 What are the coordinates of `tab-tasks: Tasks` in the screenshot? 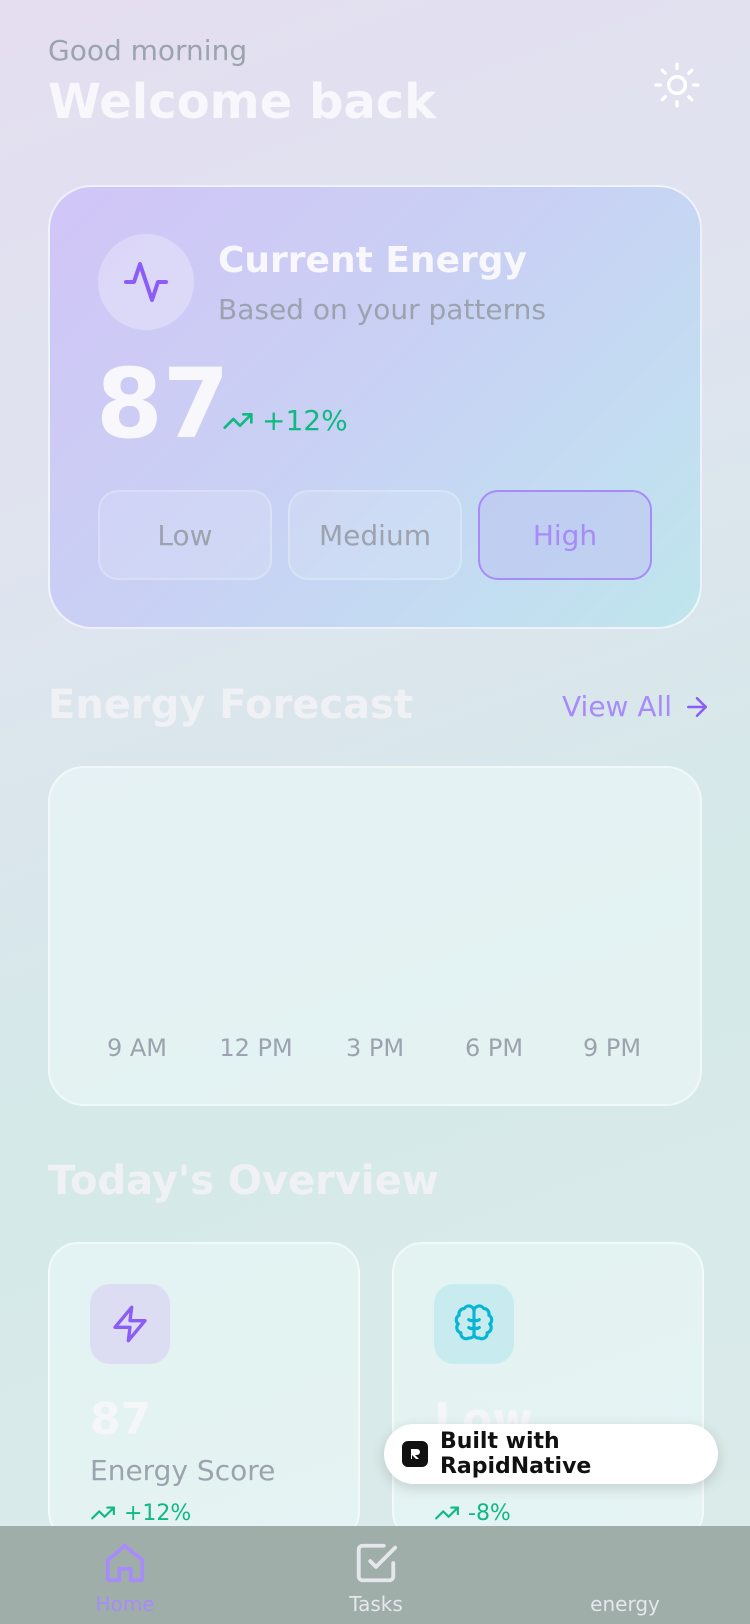 It's located at (376, 1578).